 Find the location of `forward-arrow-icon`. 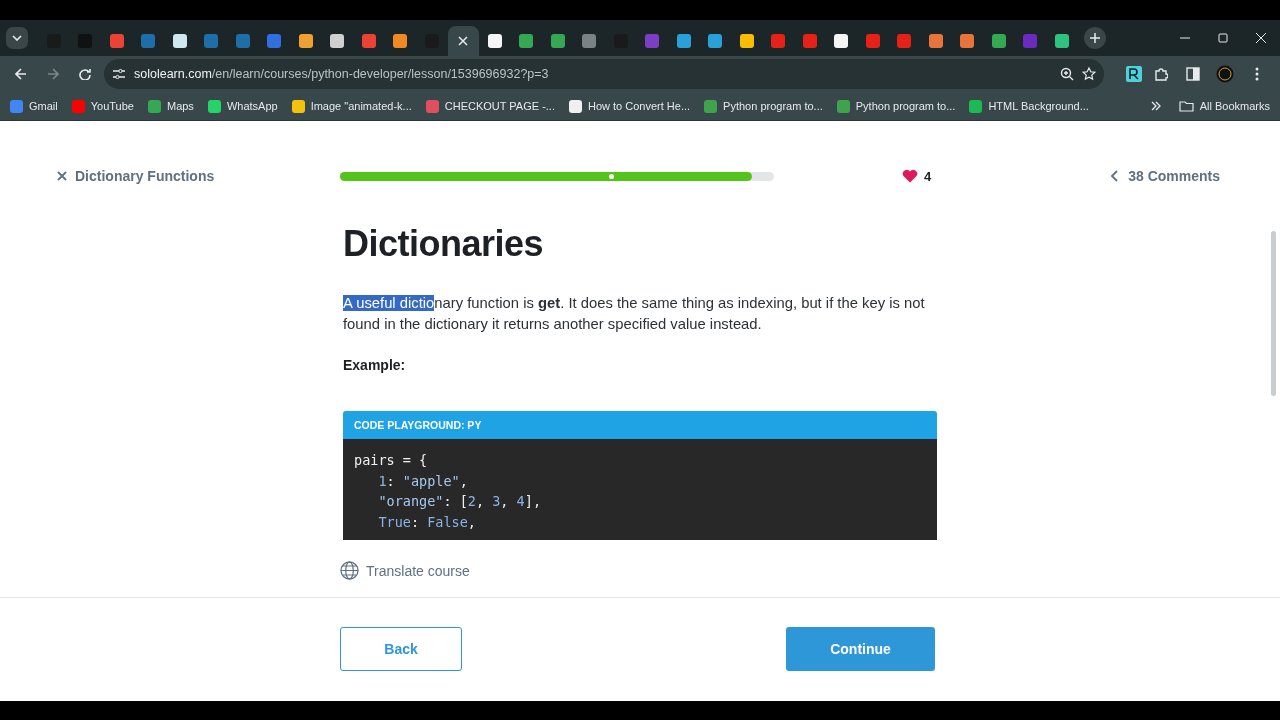

forward-arrow-icon is located at coordinates (53, 74).